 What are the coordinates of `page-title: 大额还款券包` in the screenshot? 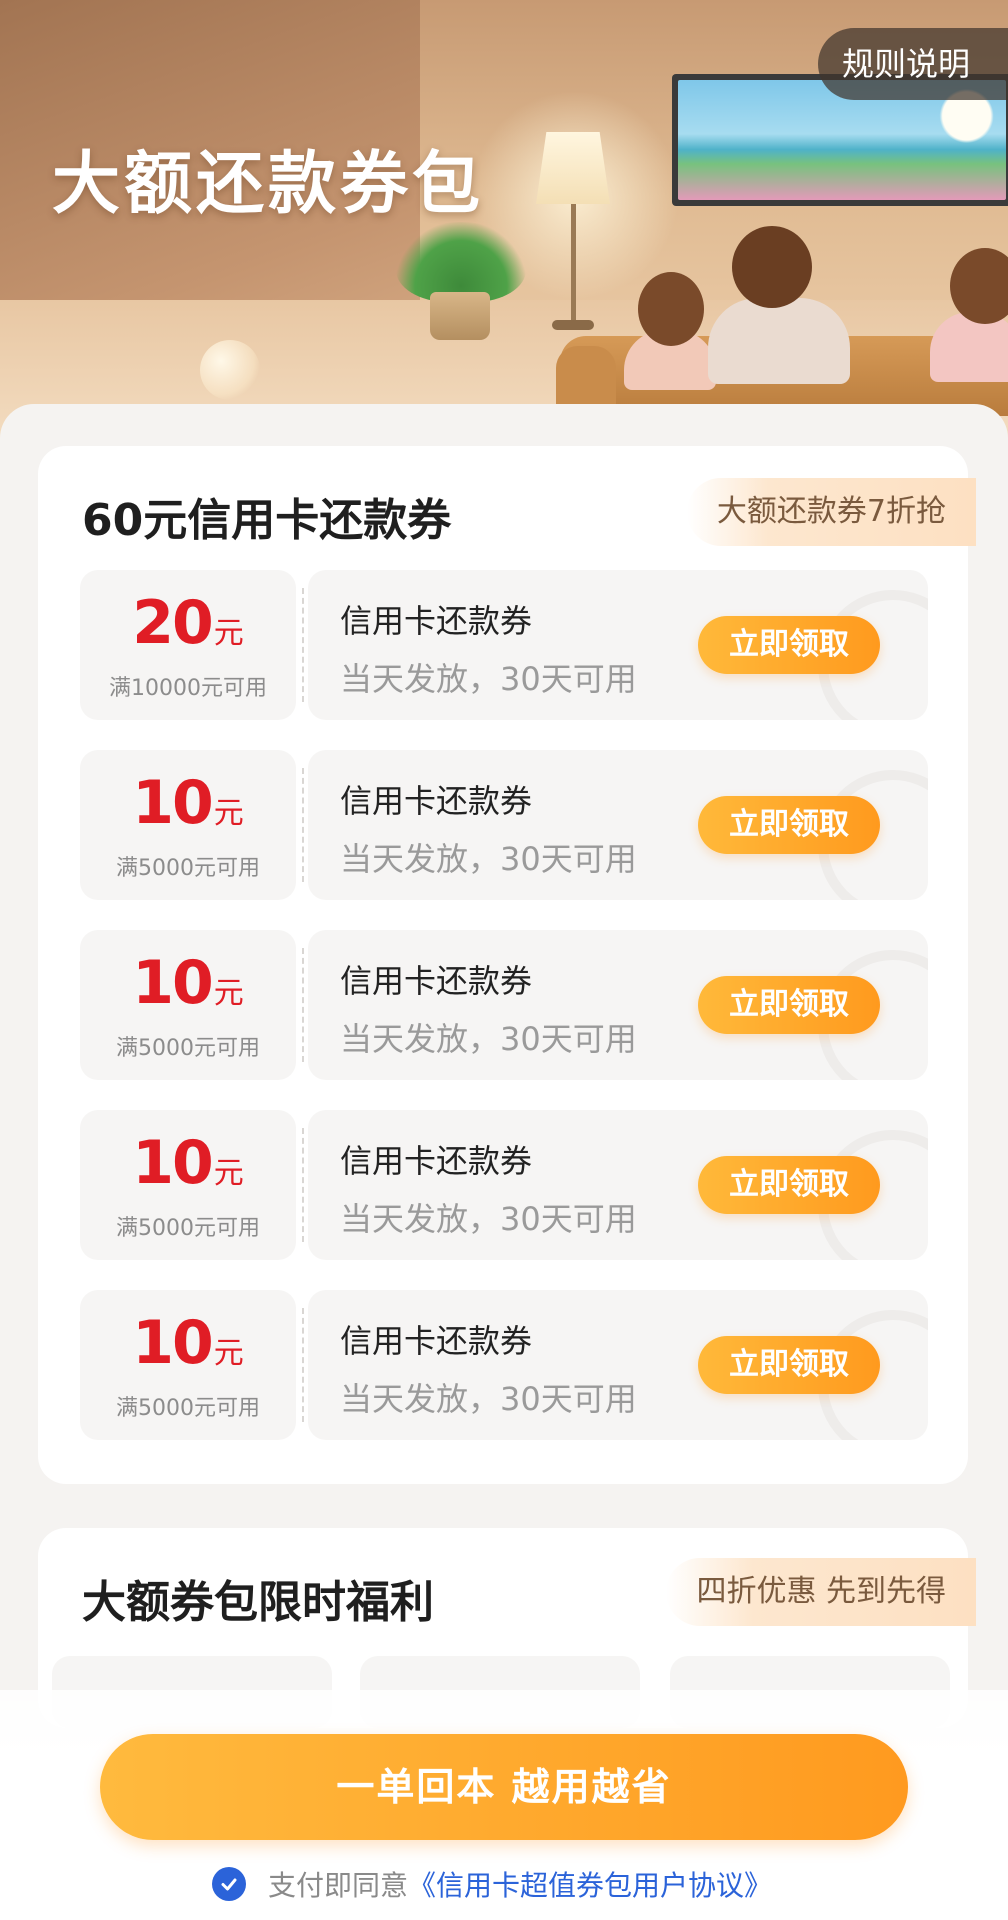 It's located at (268, 184).